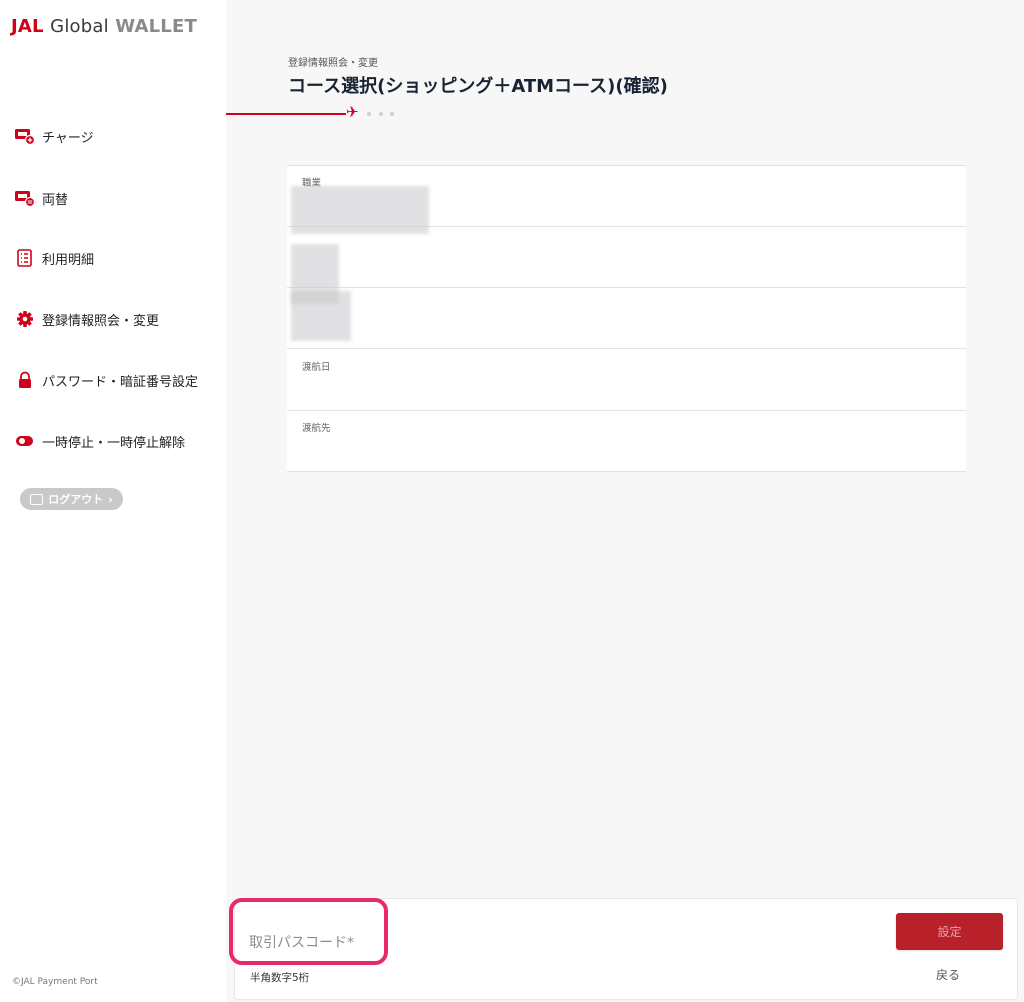 This screenshot has width=1024, height=1002. Describe the element at coordinates (478, 86) in the screenshot. I see `page-title: コース選択(ショッピング＋ATMコース)(確認)` at that location.